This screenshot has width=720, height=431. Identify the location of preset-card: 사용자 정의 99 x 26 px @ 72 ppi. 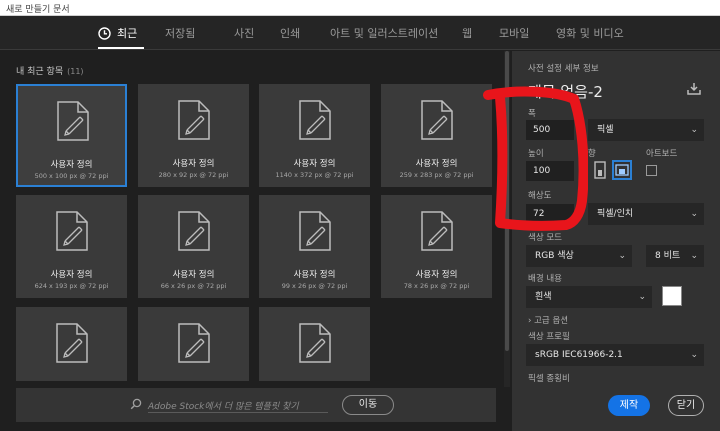
(314, 246).